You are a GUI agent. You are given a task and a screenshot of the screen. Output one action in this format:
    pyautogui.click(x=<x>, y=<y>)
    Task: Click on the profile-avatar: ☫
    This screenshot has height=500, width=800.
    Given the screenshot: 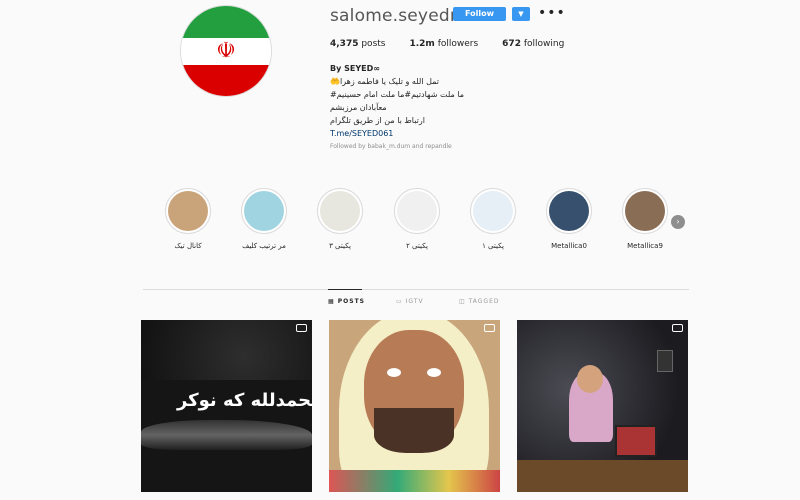 What is the action you would take?
    pyautogui.click(x=226, y=51)
    